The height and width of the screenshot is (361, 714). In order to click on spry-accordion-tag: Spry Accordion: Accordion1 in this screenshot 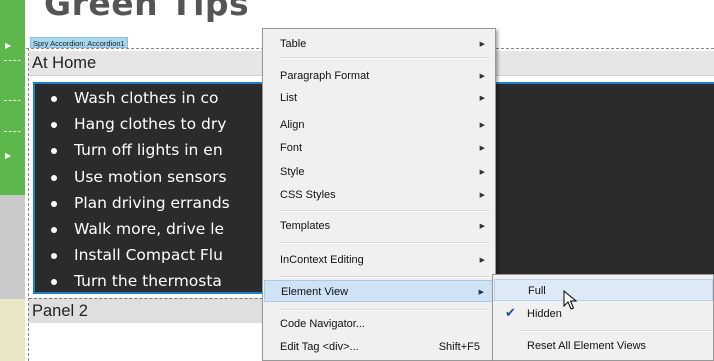, I will do `click(79, 42)`.